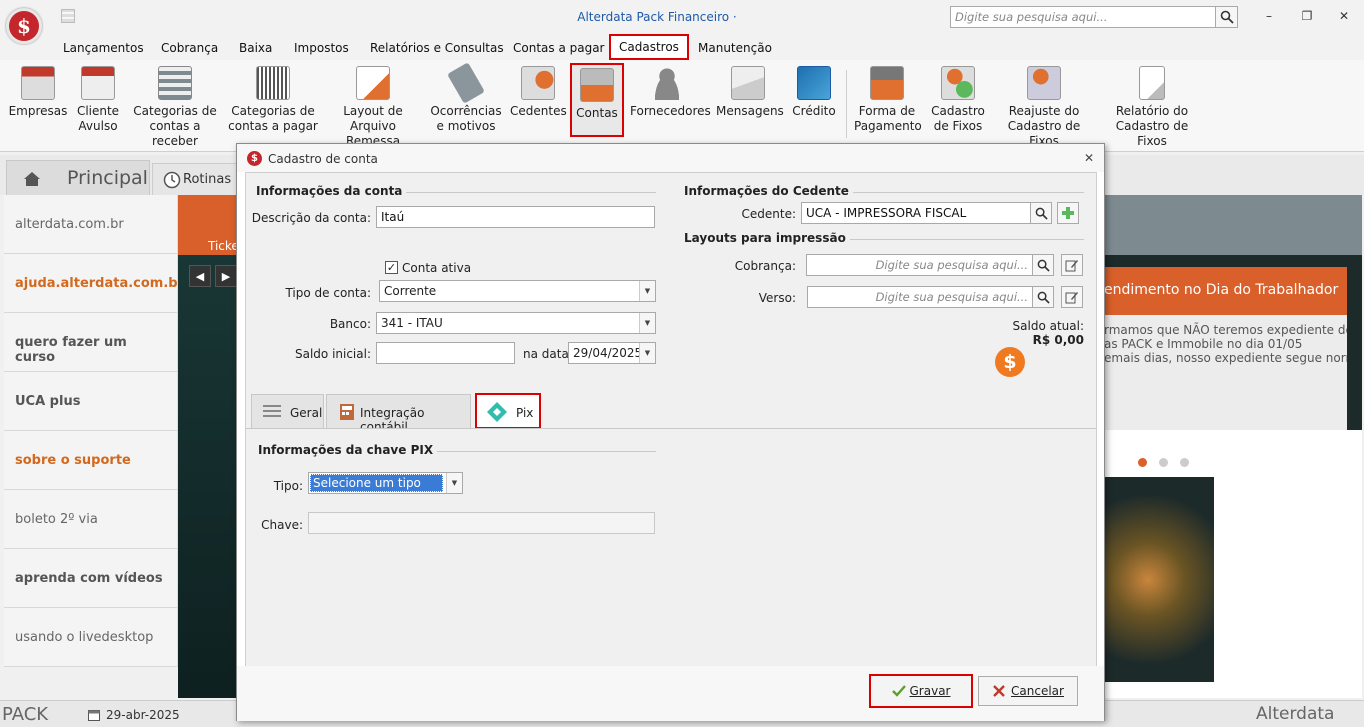 This screenshot has height=727, width=1364. Describe the element at coordinates (921, 691) in the screenshot. I see `gravar-button: Gravar` at that location.